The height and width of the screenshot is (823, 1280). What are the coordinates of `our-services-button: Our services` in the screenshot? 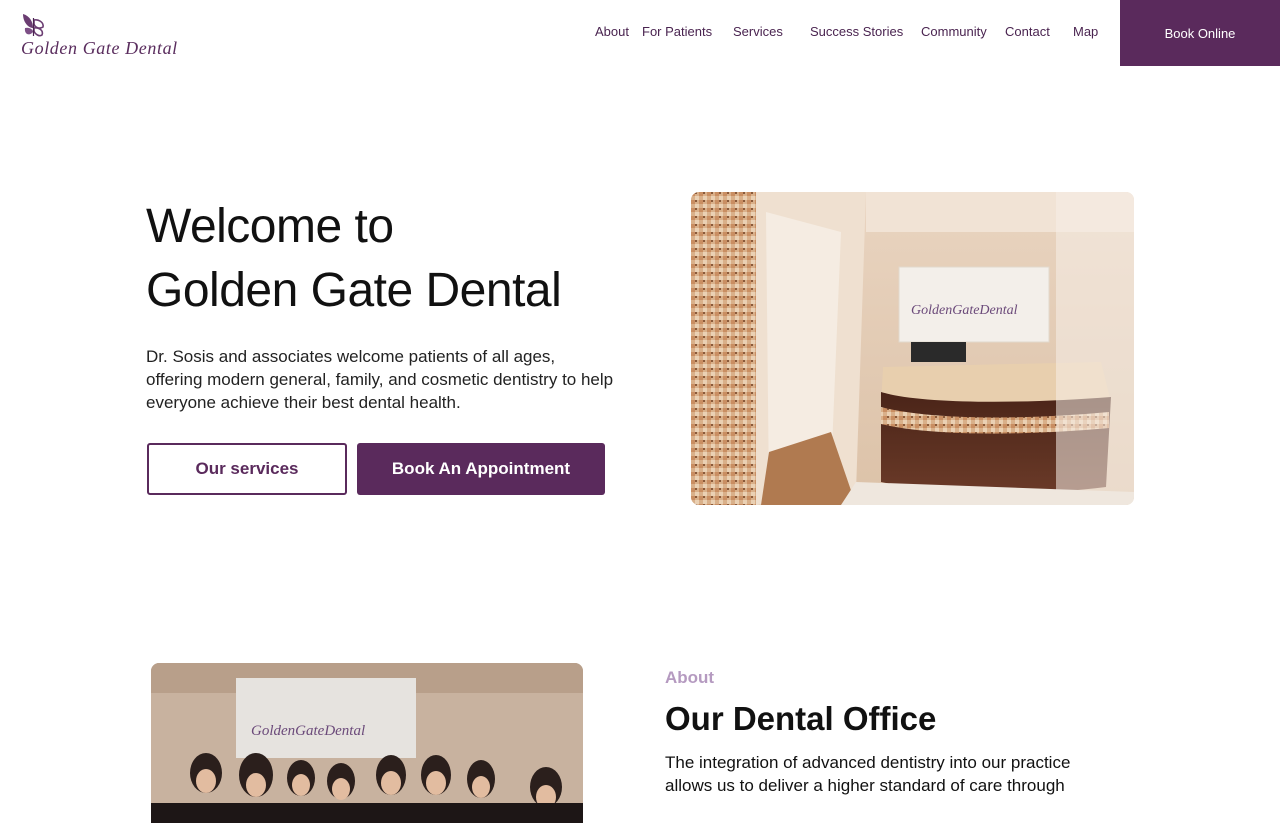 It's located at (247, 469).